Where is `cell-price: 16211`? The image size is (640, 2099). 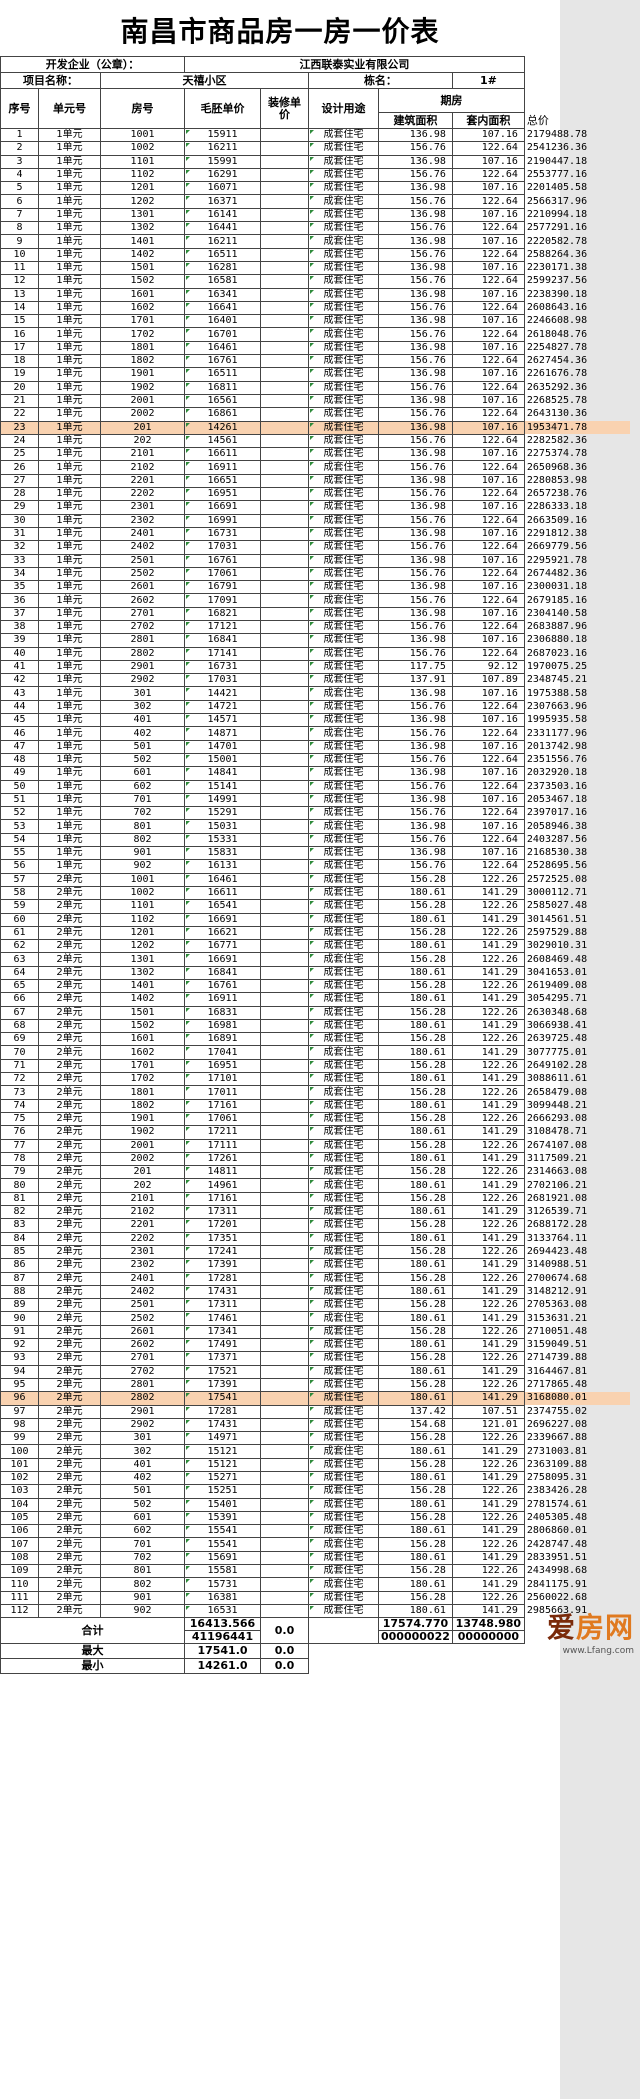
cell-price: 16211 is located at coordinates (222, 241).